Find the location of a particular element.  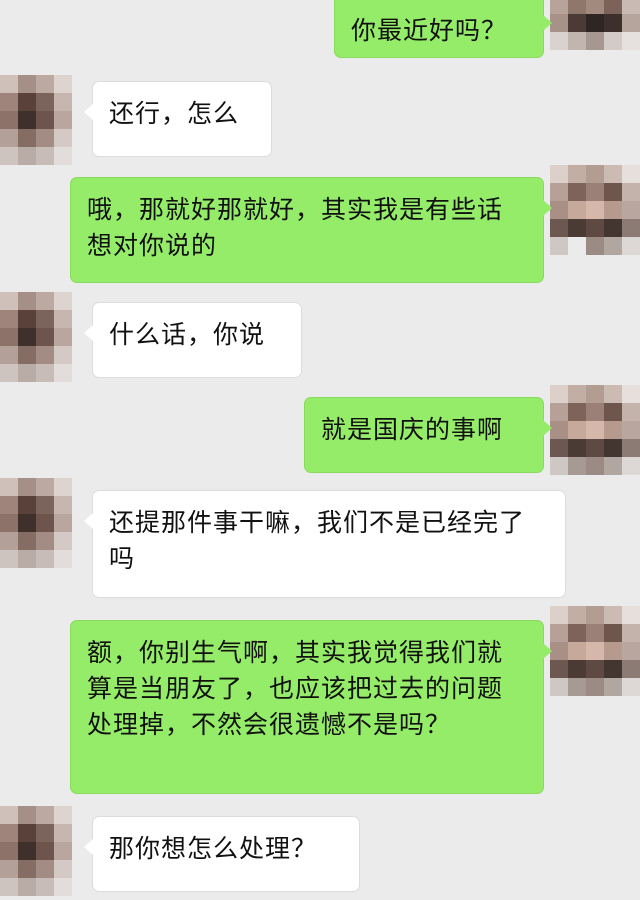

message-bubble-sent: 哦，那就好那就好，其实我是有些话想对你说的 is located at coordinates (311, 230).